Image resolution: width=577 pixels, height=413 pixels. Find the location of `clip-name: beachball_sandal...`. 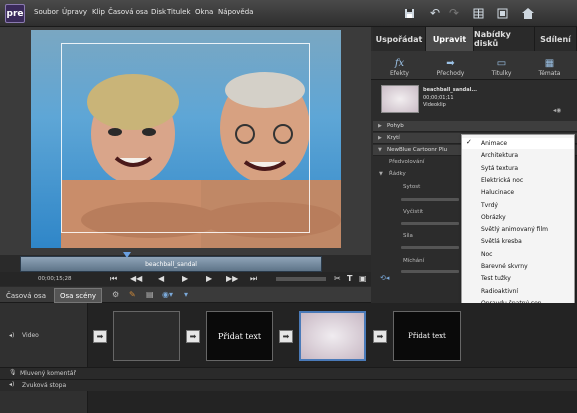

clip-name: beachball_sandal... is located at coordinates (450, 90).